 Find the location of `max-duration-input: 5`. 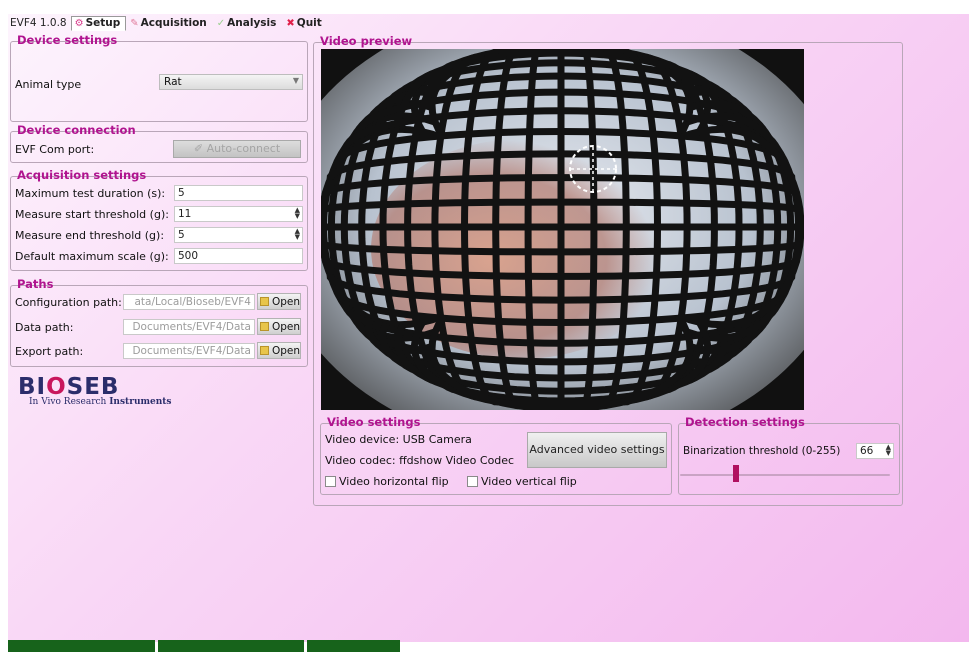

max-duration-input: 5 is located at coordinates (238, 193).